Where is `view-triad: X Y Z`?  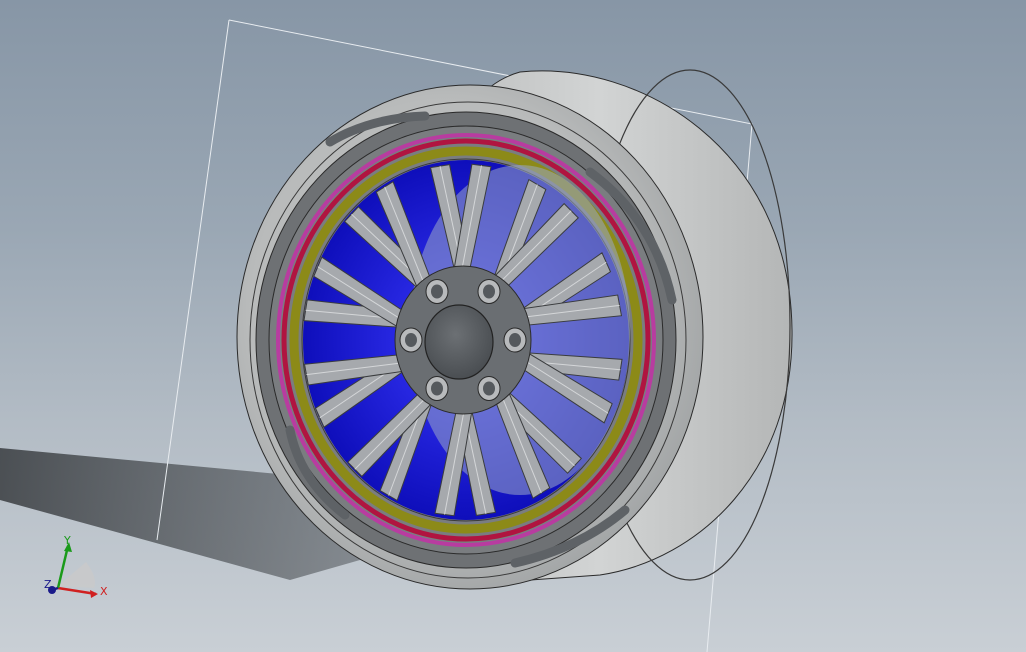
view-triad: X Y Z is located at coordinates (80, 570).